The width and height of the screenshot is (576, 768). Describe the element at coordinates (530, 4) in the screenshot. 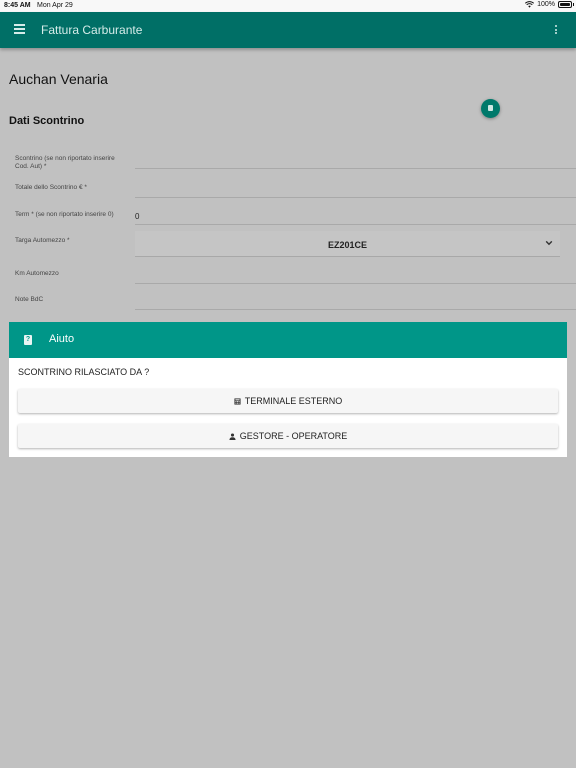

I see `wifi-icon` at that location.